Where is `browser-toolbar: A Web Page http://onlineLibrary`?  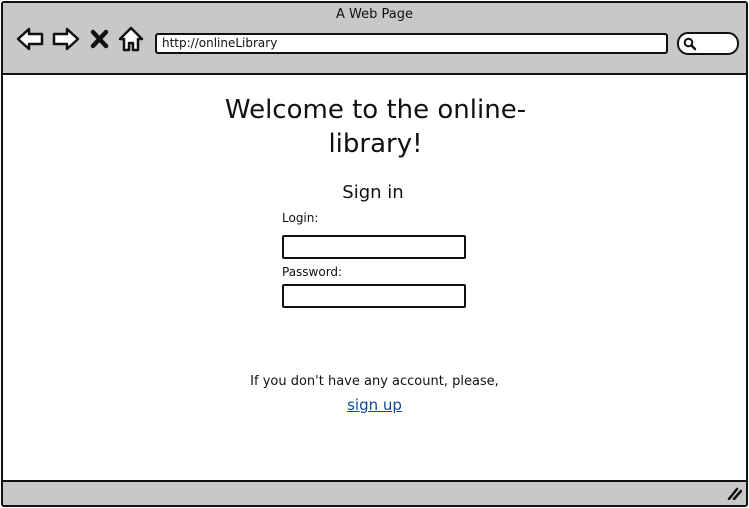
browser-toolbar: A Web Page http://onlineLibrary is located at coordinates (374, 39).